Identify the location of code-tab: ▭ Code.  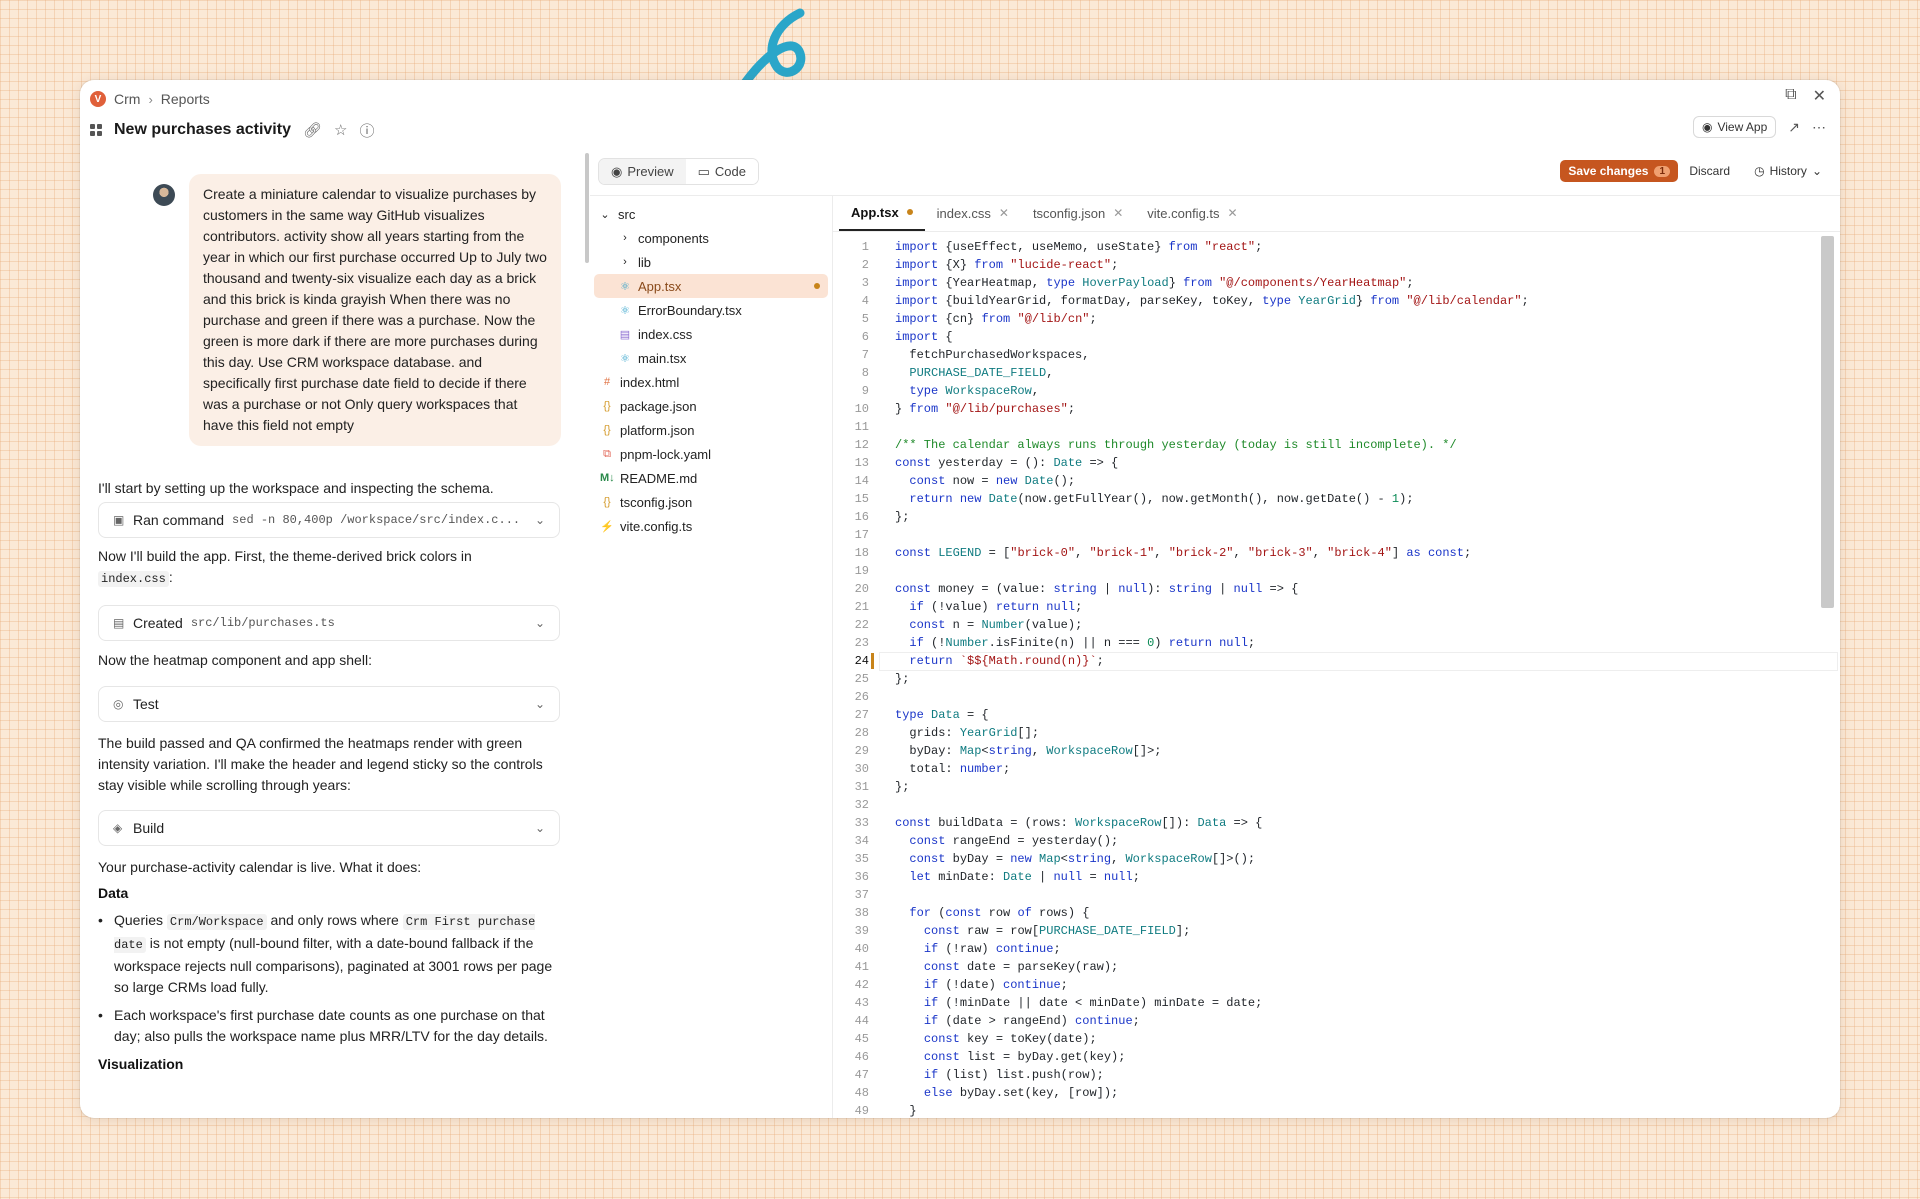
(721, 171).